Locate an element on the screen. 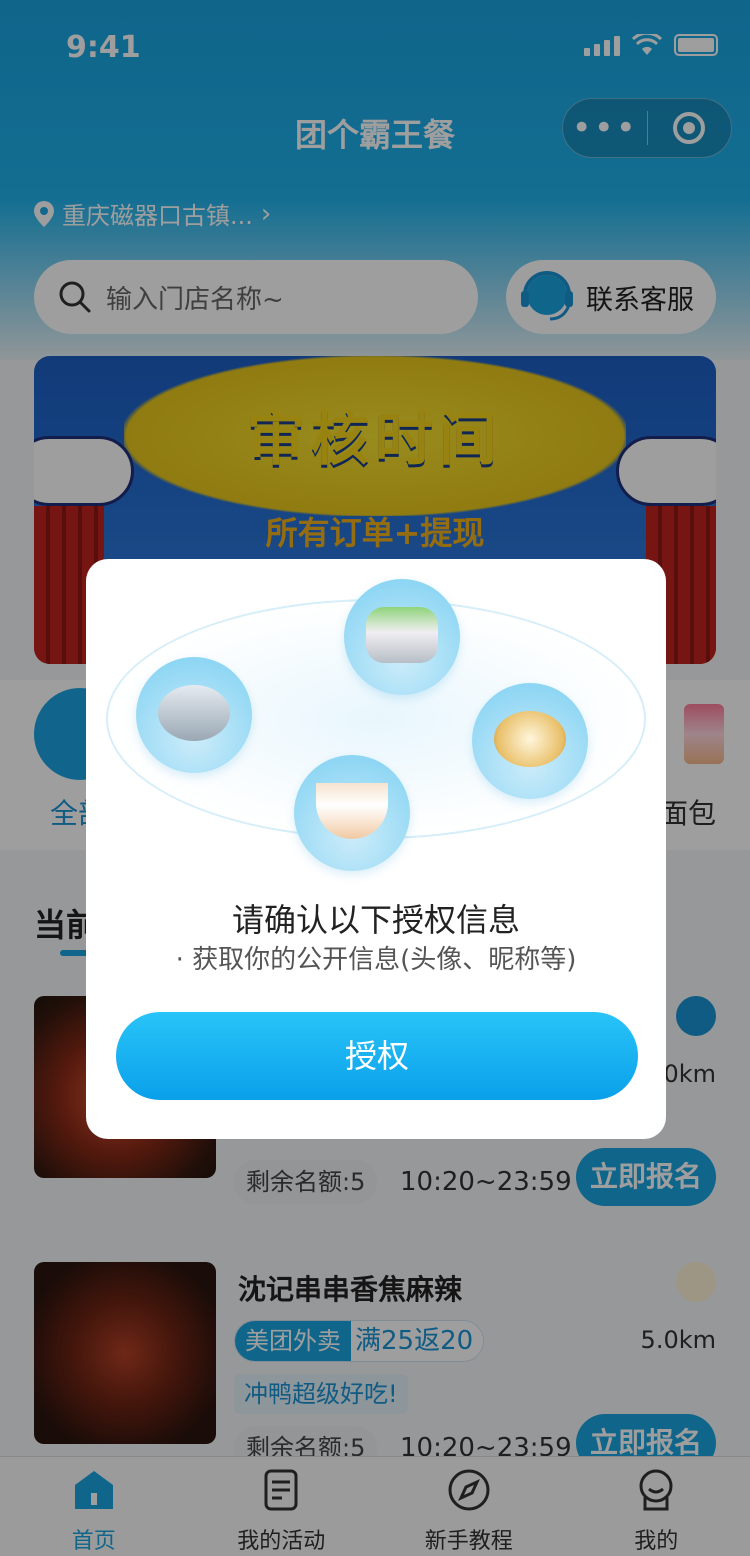 The image size is (750, 1556). dialog-subtitle: · 获取你的公开信息(头像、昵称等) is located at coordinates (376, 960).